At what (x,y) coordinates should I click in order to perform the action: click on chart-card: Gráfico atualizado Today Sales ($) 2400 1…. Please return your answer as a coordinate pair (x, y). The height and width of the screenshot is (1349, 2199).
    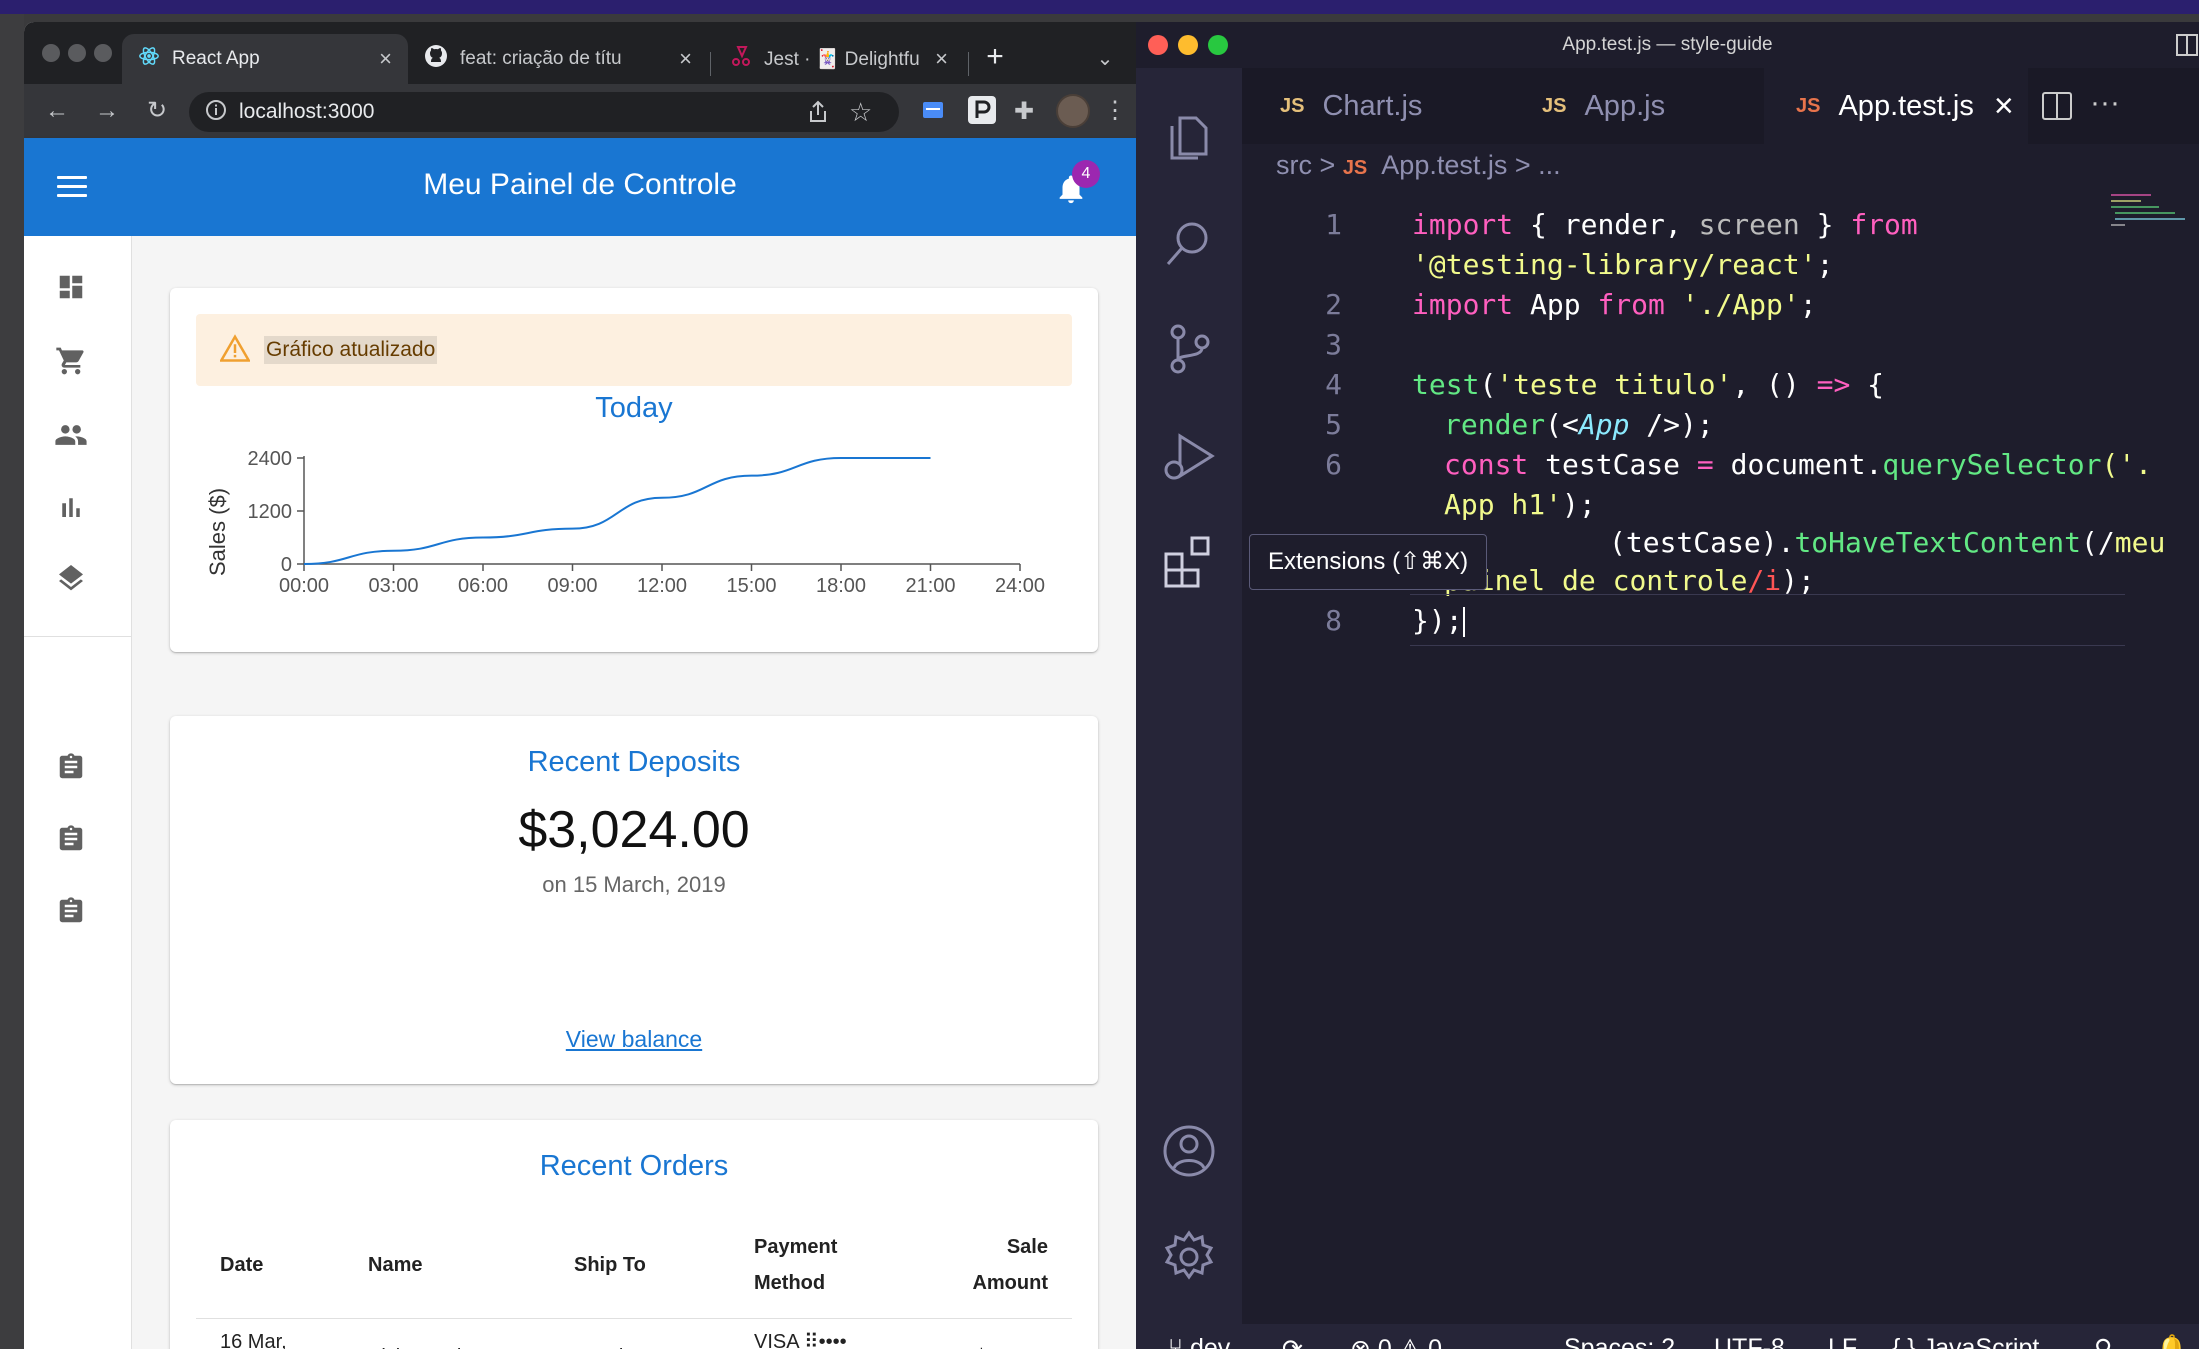
    Looking at the image, I should click on (634, 470).